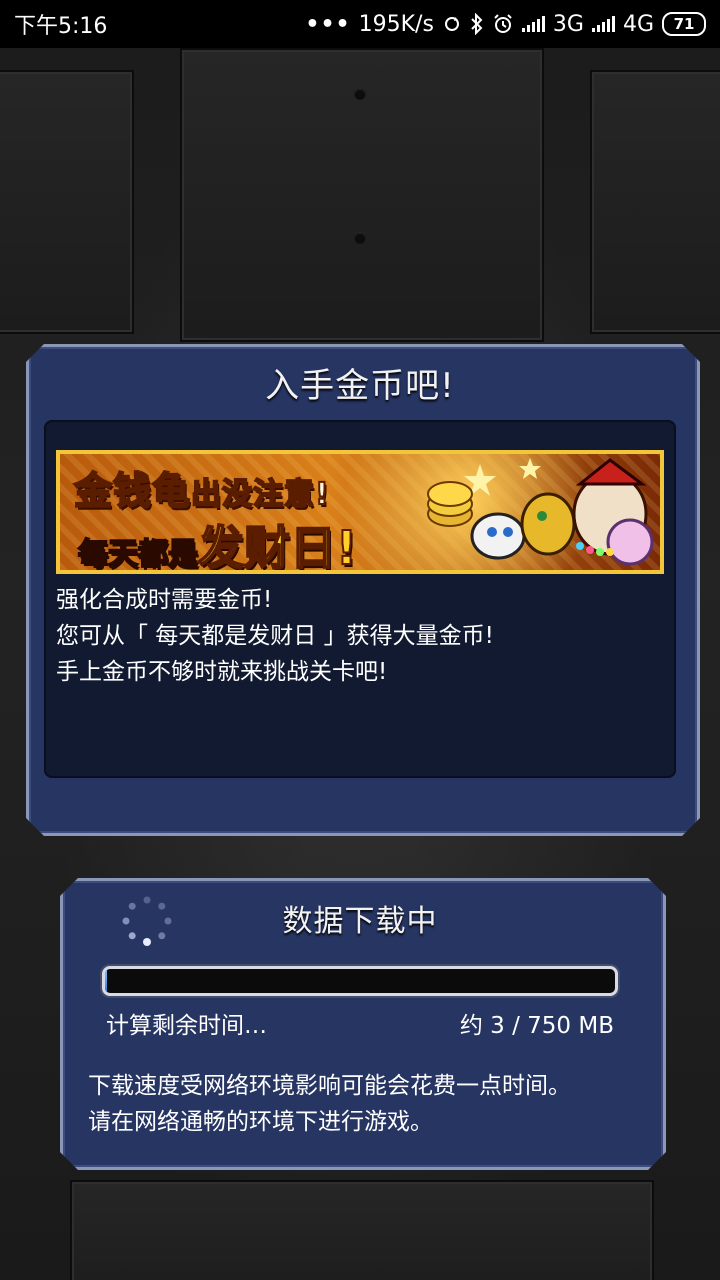 The height and width of the screenshot is (1280, 720). What do you see at coordinates (540, 512) in the screenshot?
I see `banner-turtle-characters-image` at bounding box center [540, 512].